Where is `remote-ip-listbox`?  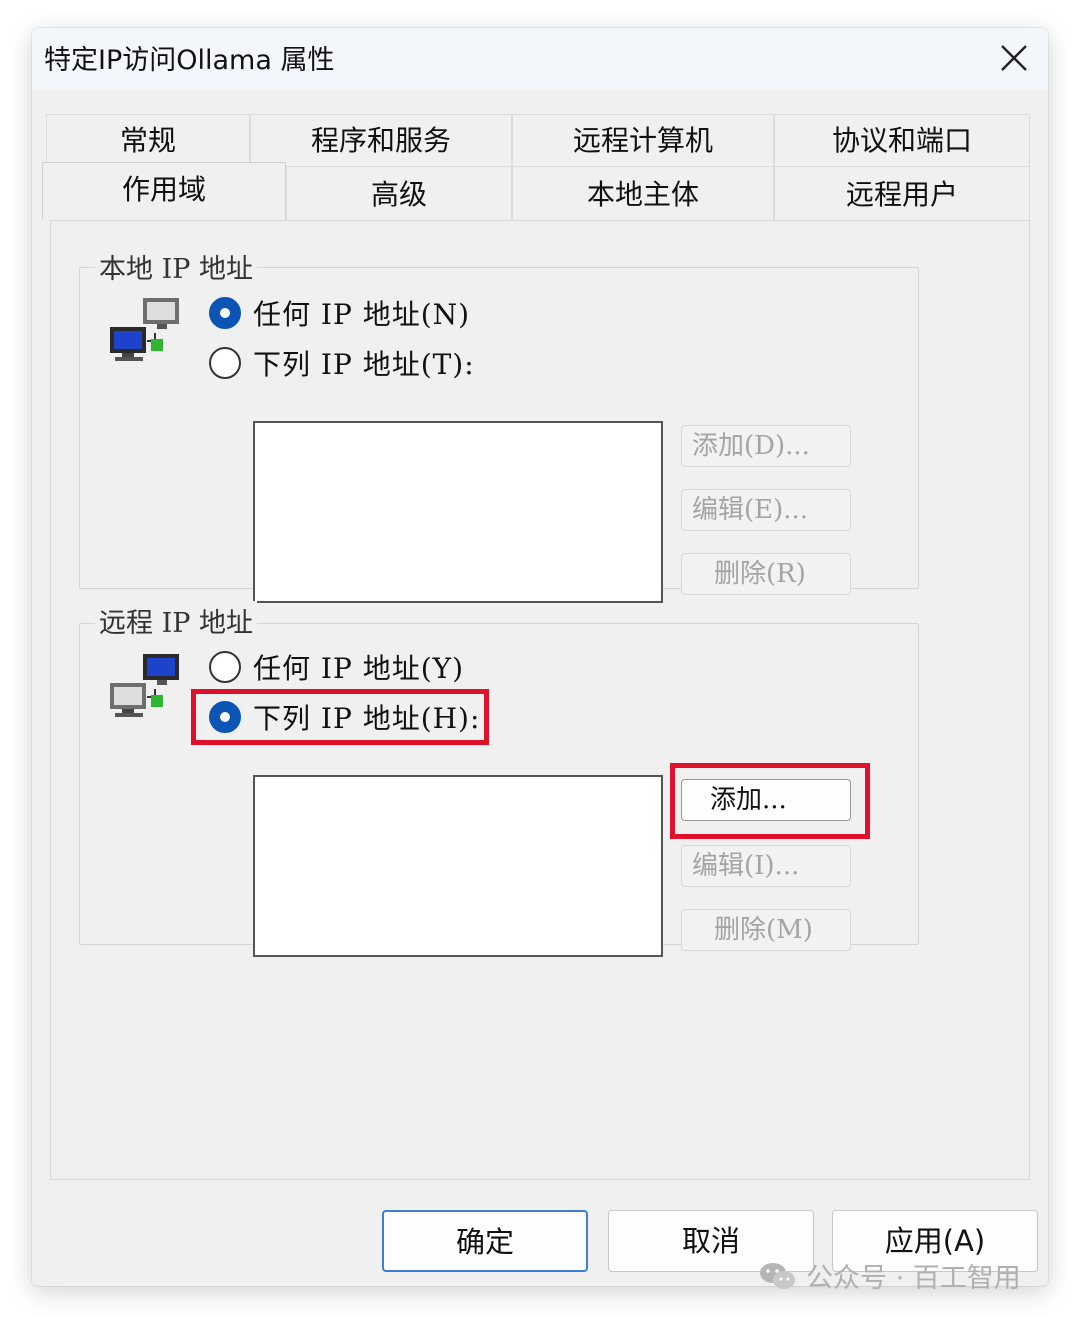
remote-ip-listbox is located at coordinates (458, 866).